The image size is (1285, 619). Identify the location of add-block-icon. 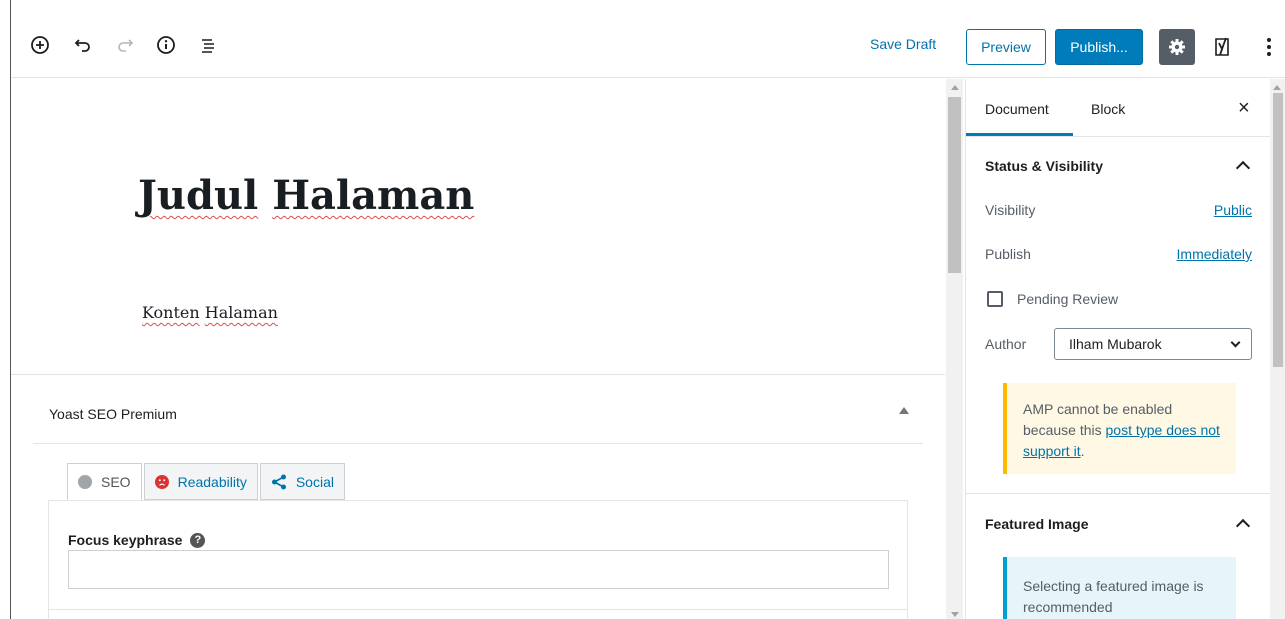
(40, 45).